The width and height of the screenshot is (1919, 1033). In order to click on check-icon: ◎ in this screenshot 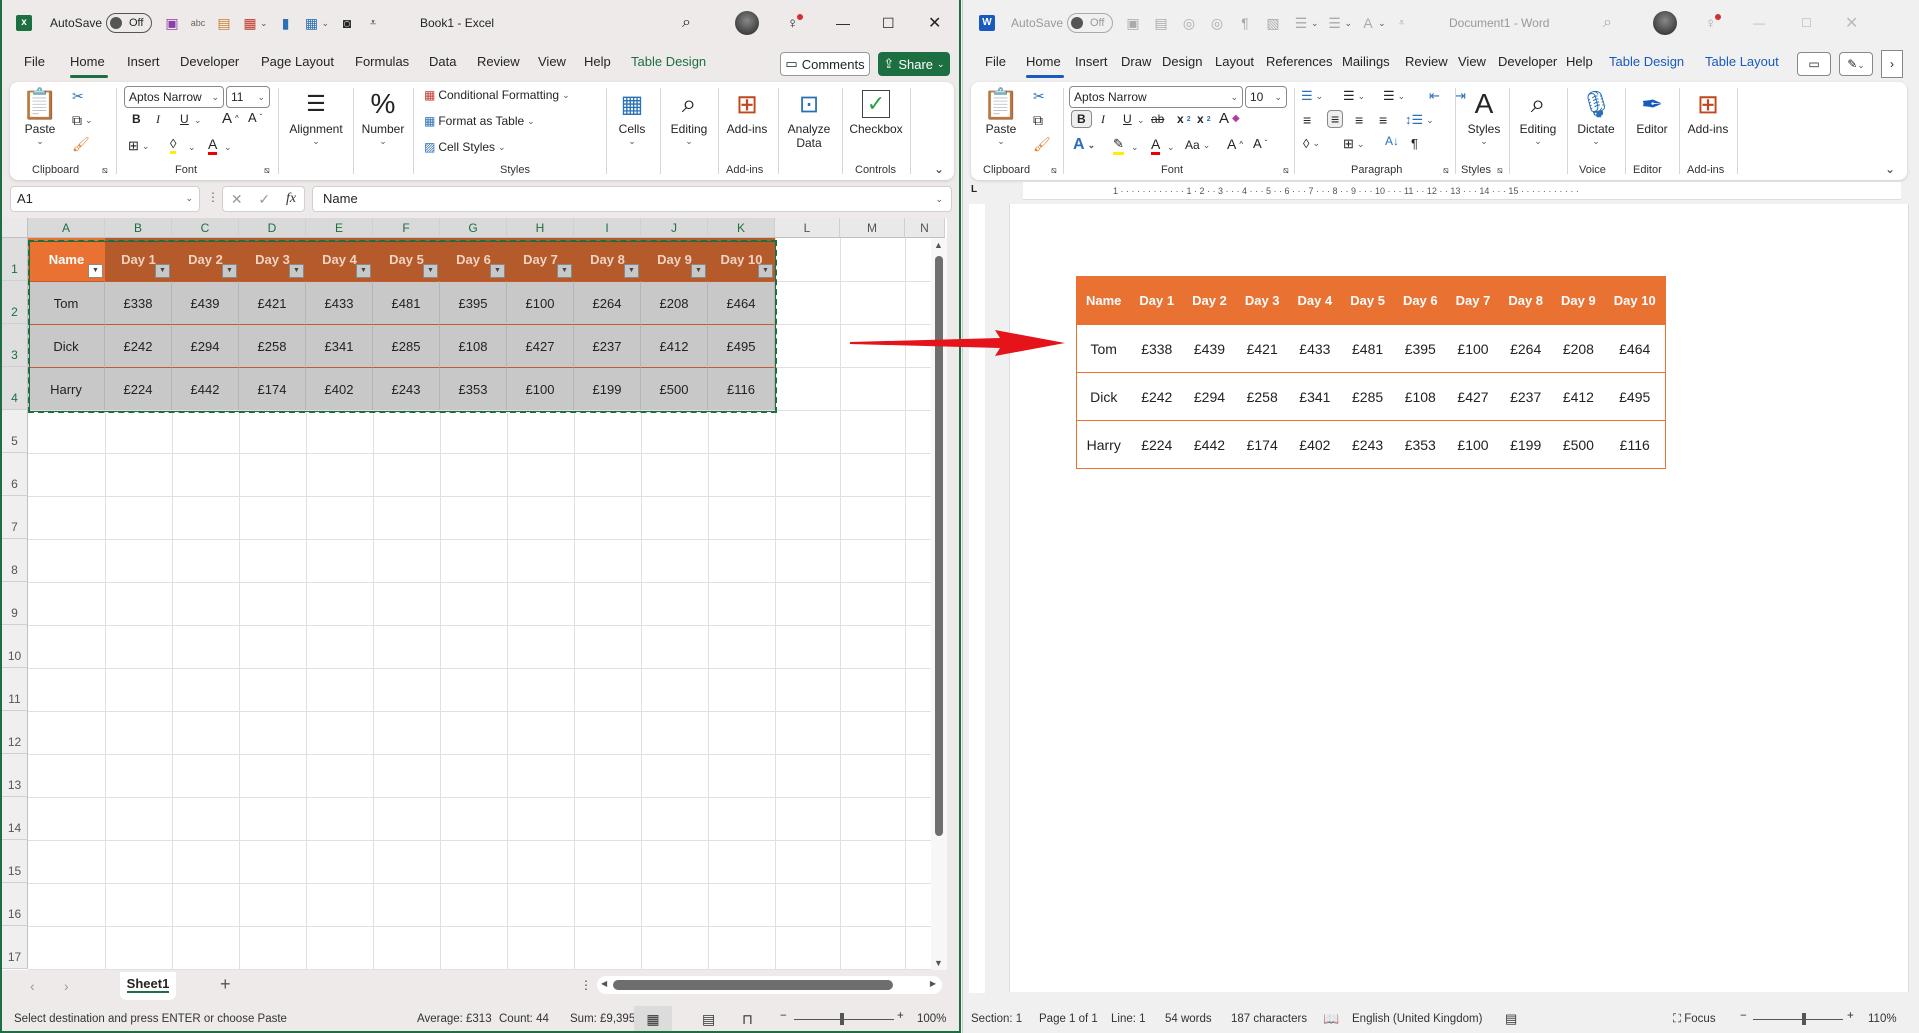, I will do `click(1189, 23)`.